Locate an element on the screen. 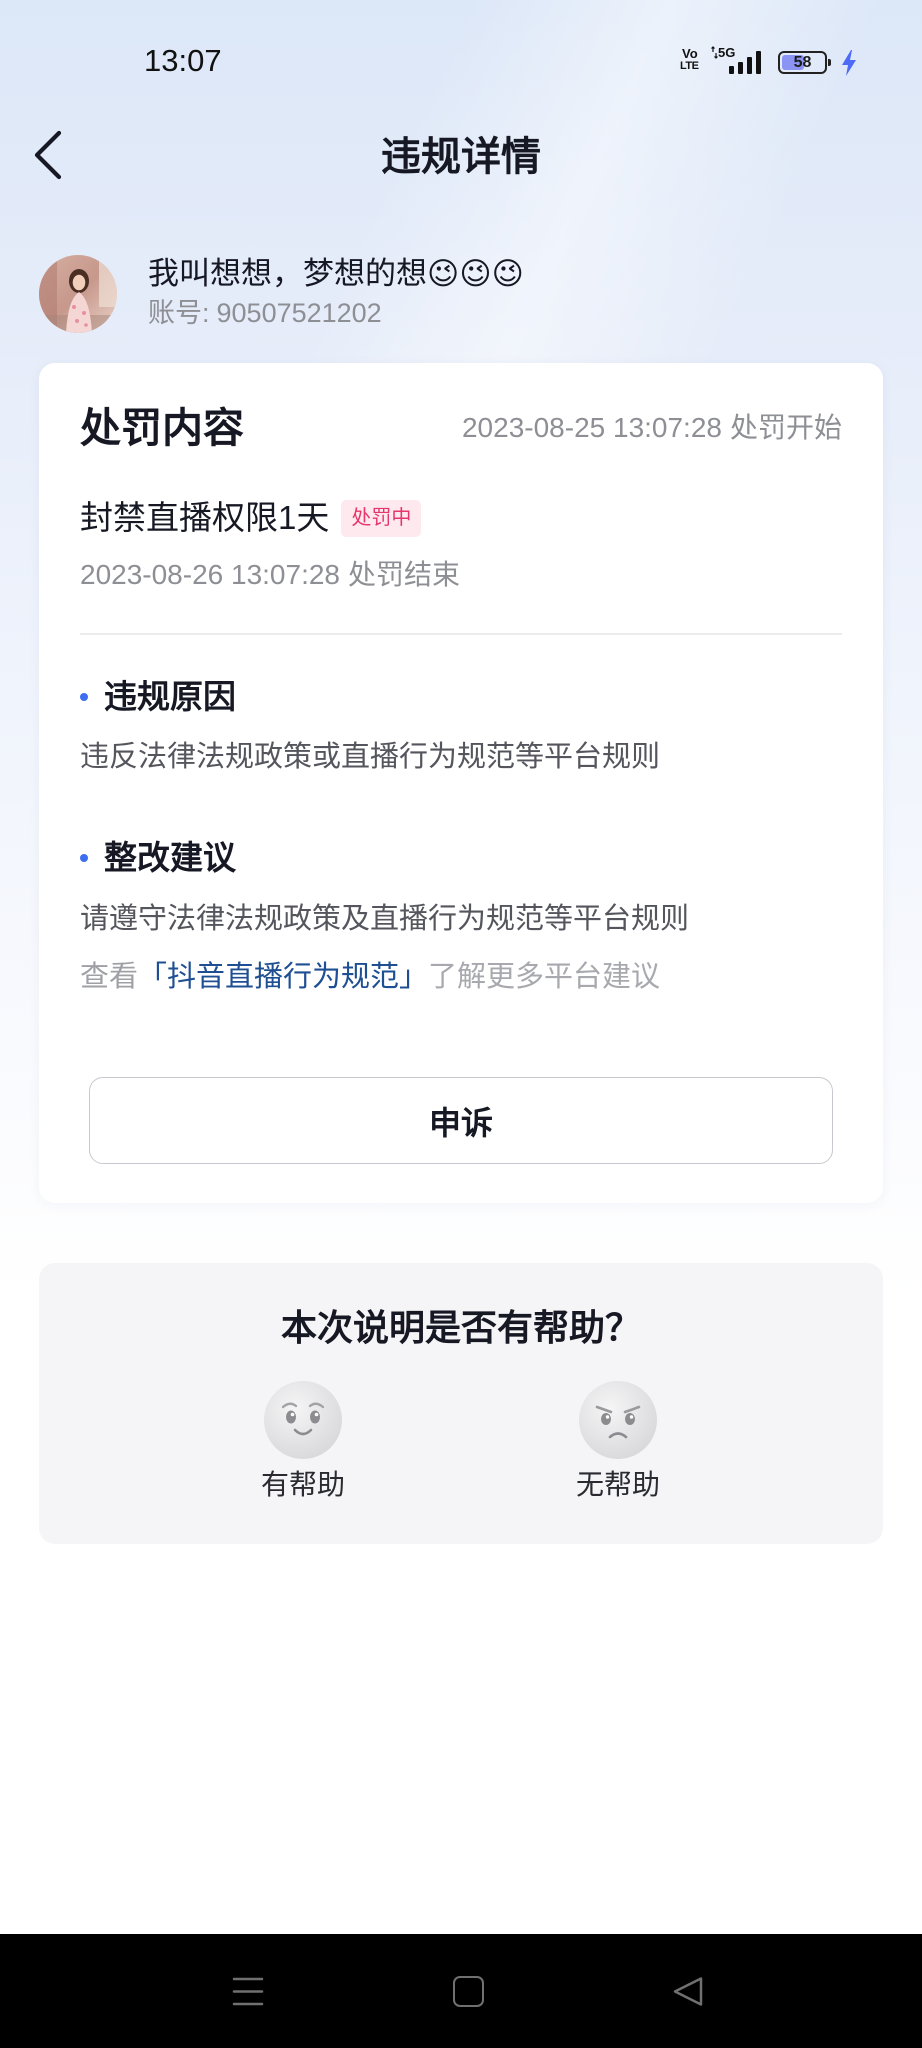 This screenshot has width=922, height=2048. back-triangle-icon is located at coordinates (687, 1991).